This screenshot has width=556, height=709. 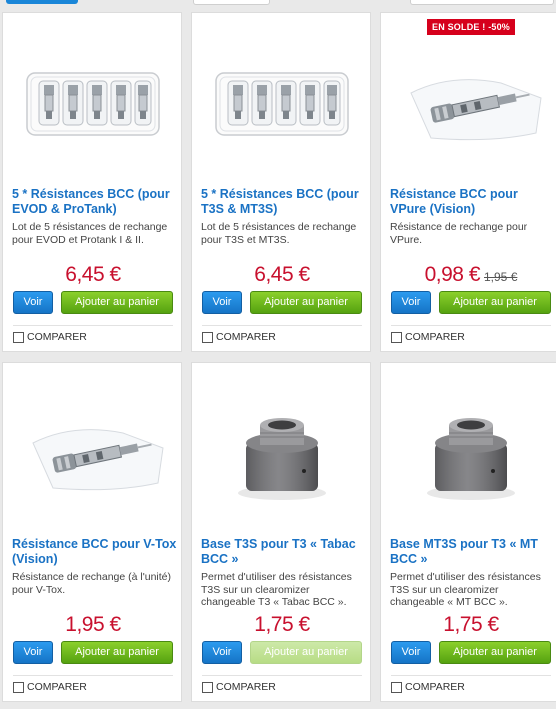 What do you see at coordinates (501, 277) in the screenshot?
I see `old-price: 1,95 €` at bounding box center [501, 277].